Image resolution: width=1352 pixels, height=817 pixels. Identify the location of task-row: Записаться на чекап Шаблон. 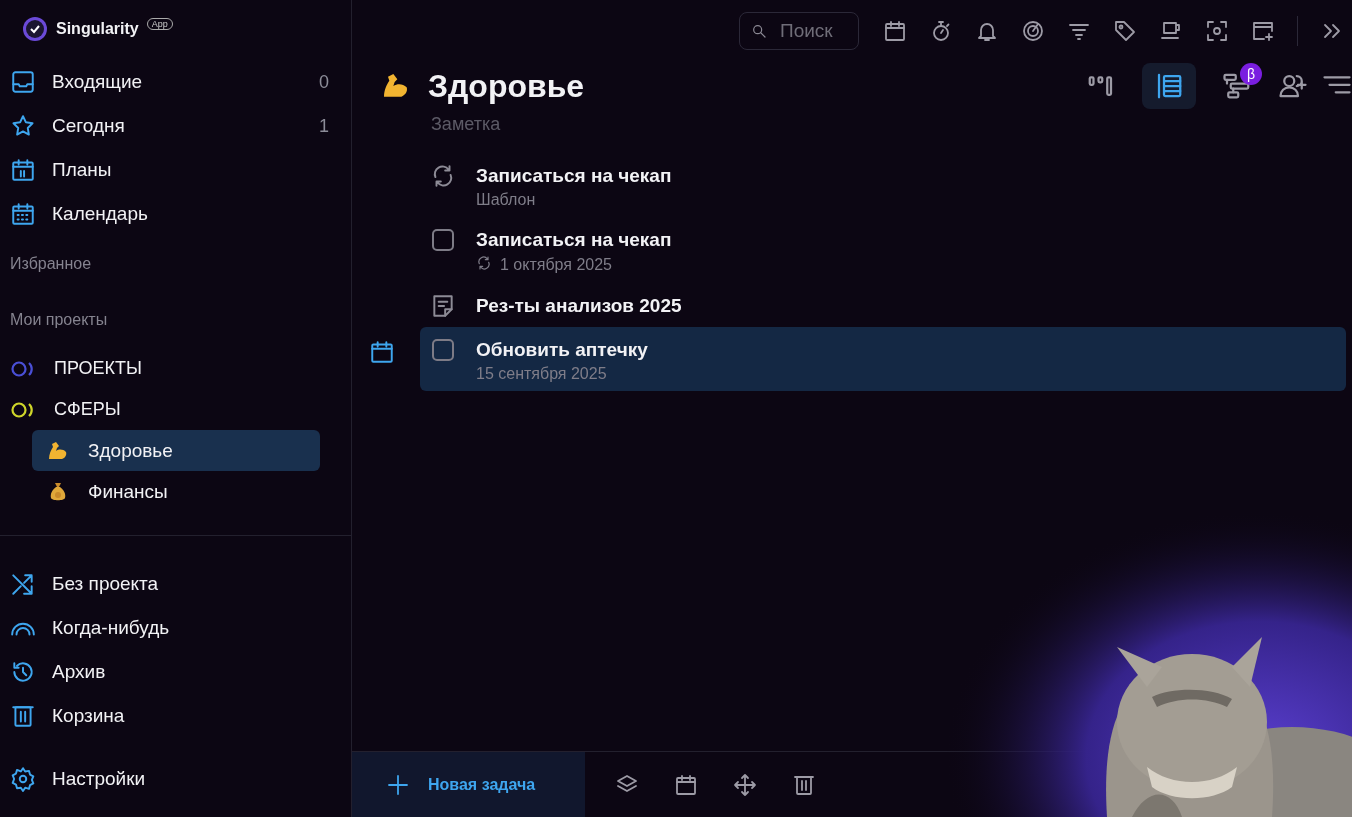
(883, 185).